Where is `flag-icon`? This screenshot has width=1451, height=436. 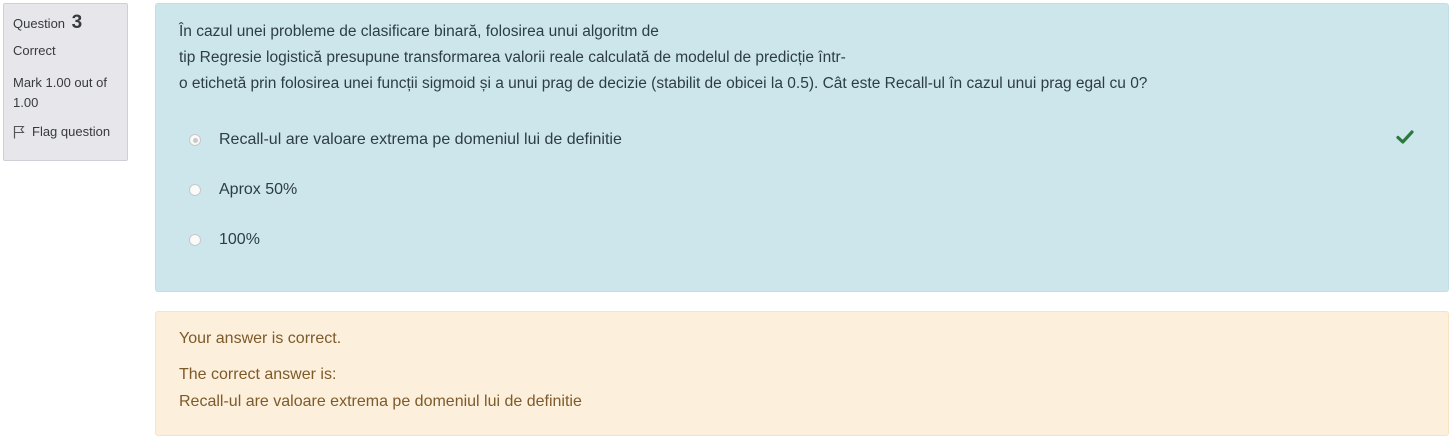
flag-icon is located at coordinates (19, 132).